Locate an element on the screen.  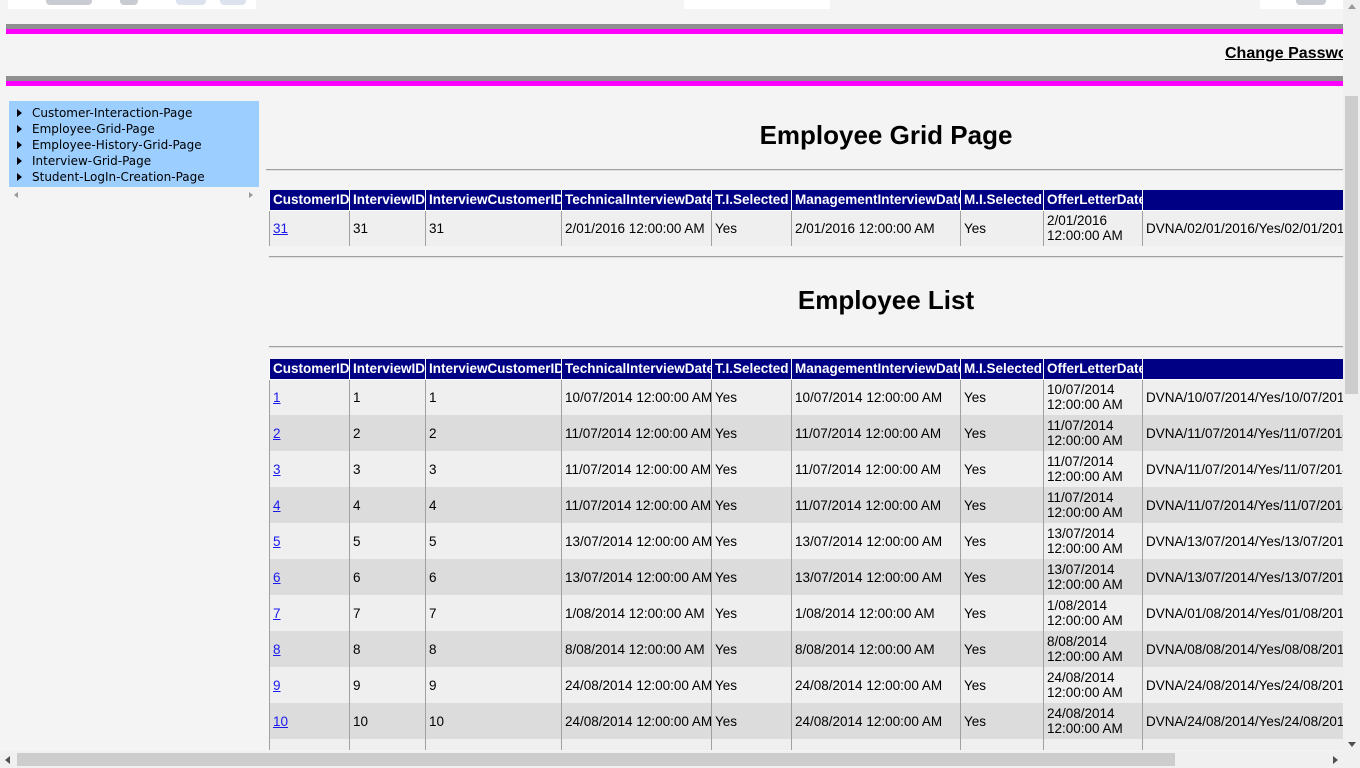
column-header: InterviewCustomerID is located at coordinates (493, 200).